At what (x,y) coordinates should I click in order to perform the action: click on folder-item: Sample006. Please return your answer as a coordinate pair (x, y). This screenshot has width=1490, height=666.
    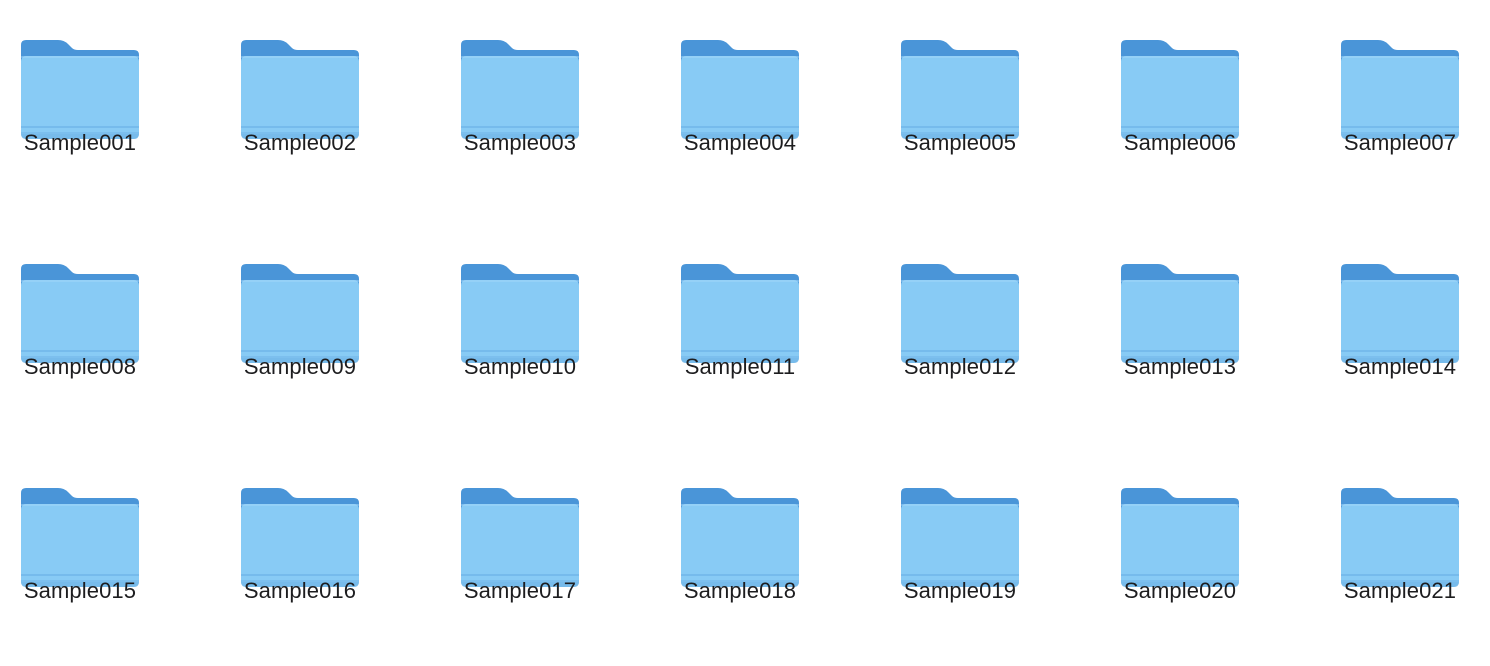
    Looking at the image, I should click on (1210, 100).